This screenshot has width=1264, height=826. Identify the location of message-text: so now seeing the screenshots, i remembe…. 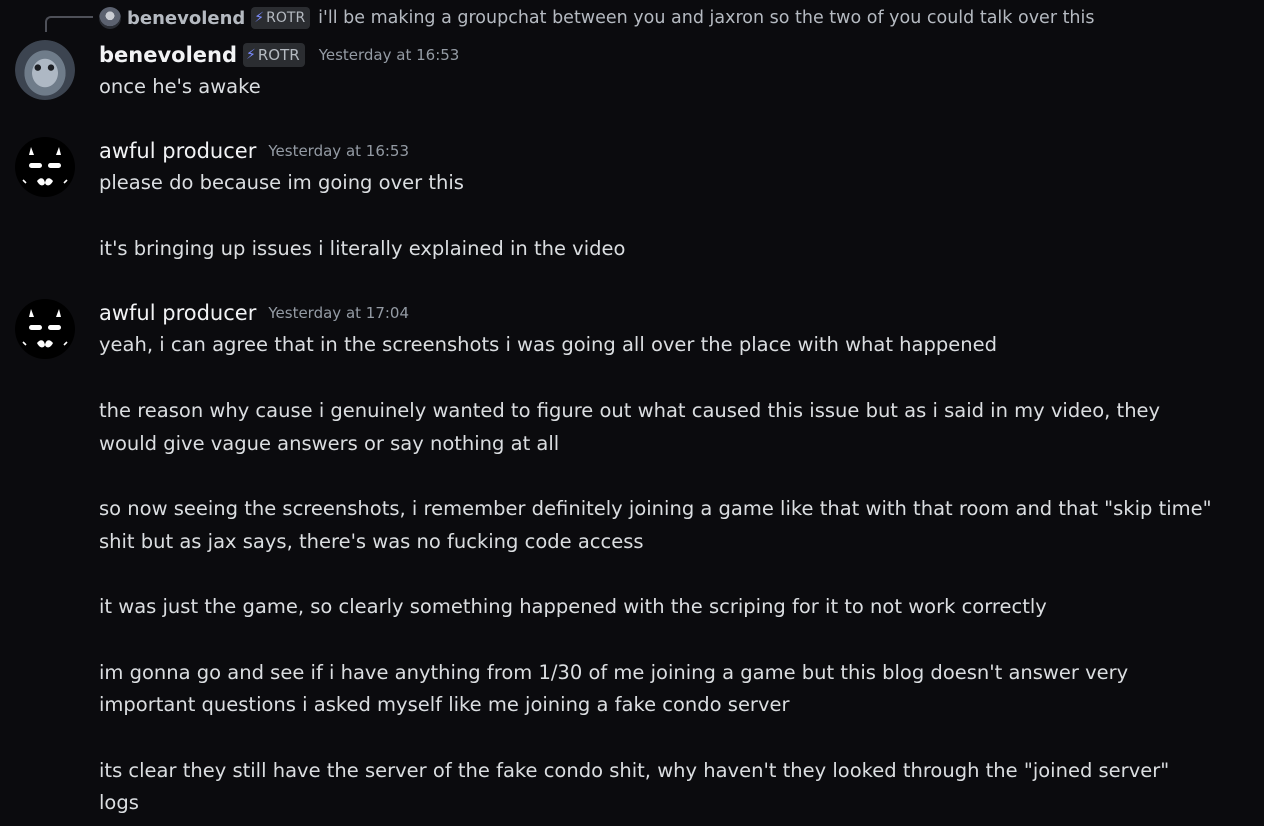
(655, 508).